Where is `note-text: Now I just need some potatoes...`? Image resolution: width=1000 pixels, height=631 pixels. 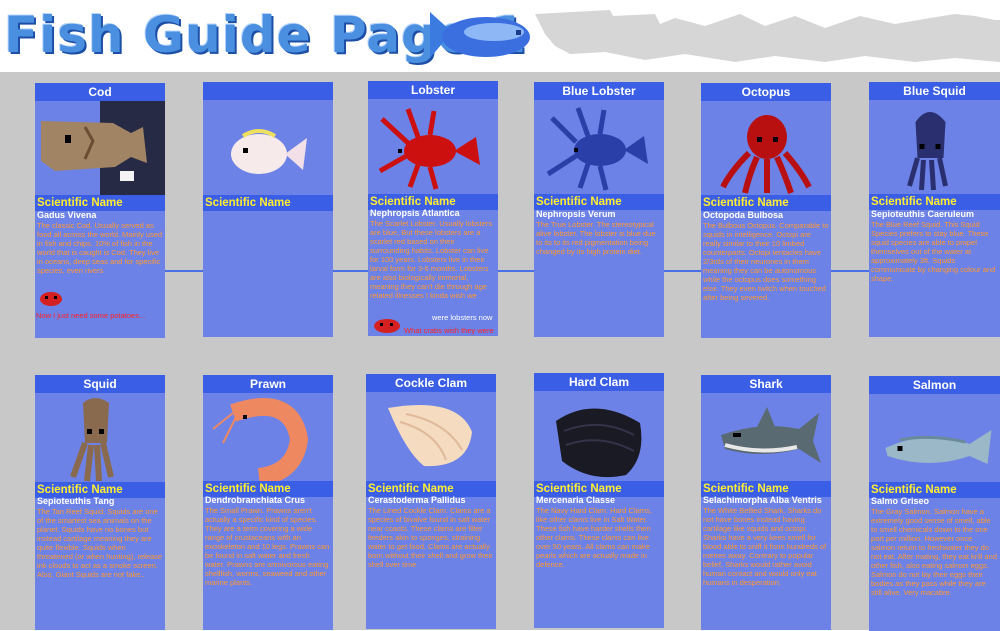 note-text: Now I just need some potatoes... is located at coordinates (91, 315).